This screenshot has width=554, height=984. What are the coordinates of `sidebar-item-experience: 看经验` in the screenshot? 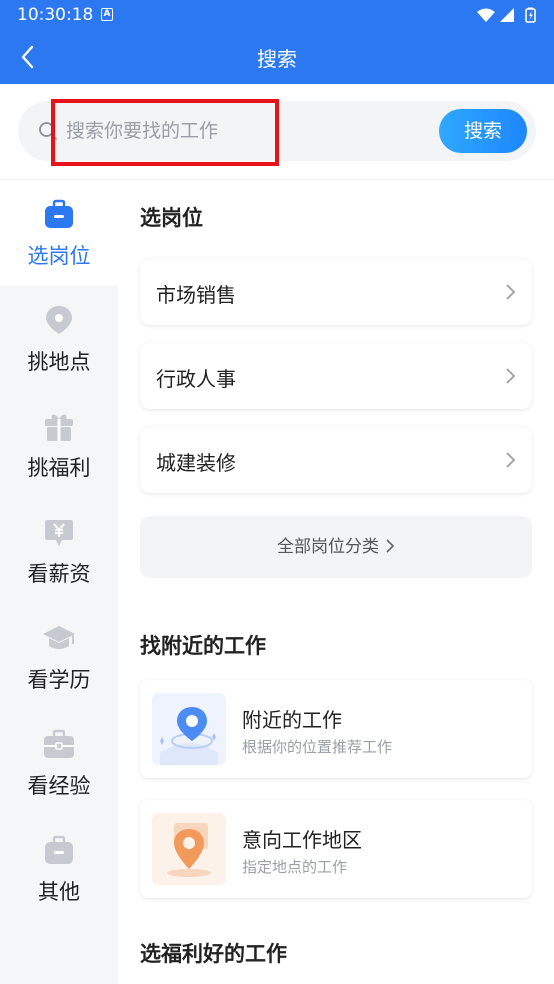 It's located at (59, 763).